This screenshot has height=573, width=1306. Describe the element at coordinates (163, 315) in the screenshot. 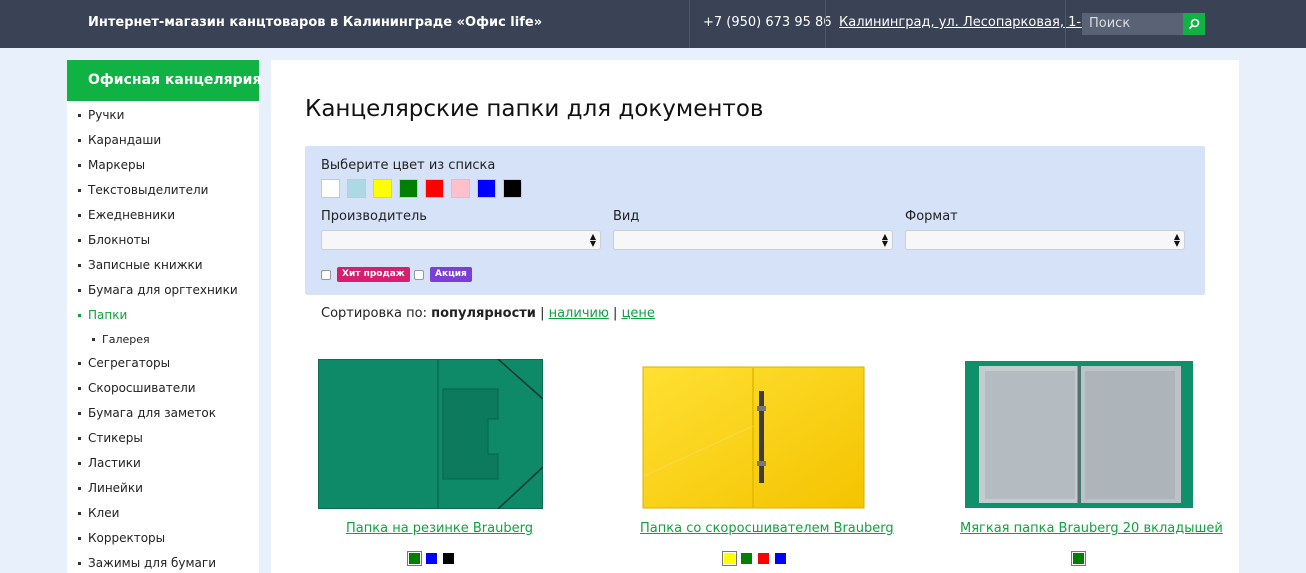

I see `sidebar-item: Папки` at that location.